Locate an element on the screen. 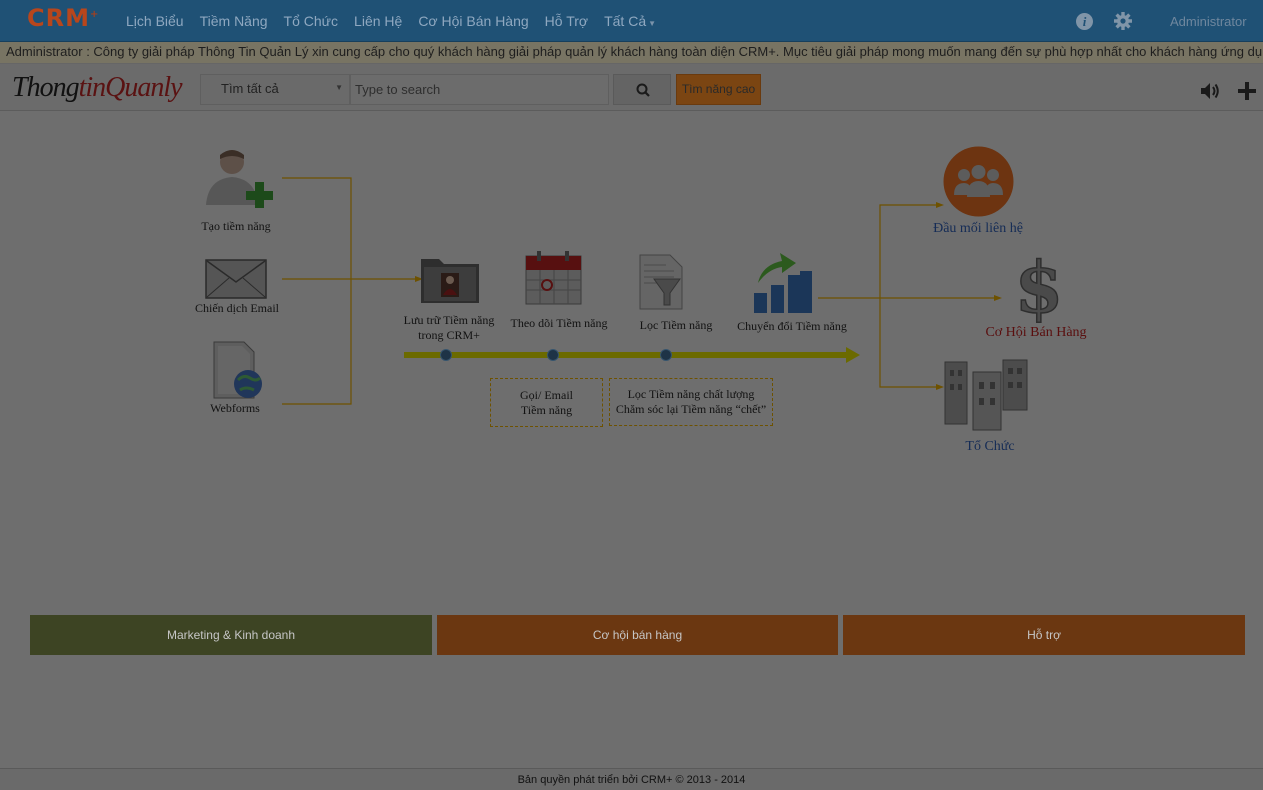 The image size is (1263, 790). category-support-button: Hỗ trợ is located at coordinates (1044, 635).